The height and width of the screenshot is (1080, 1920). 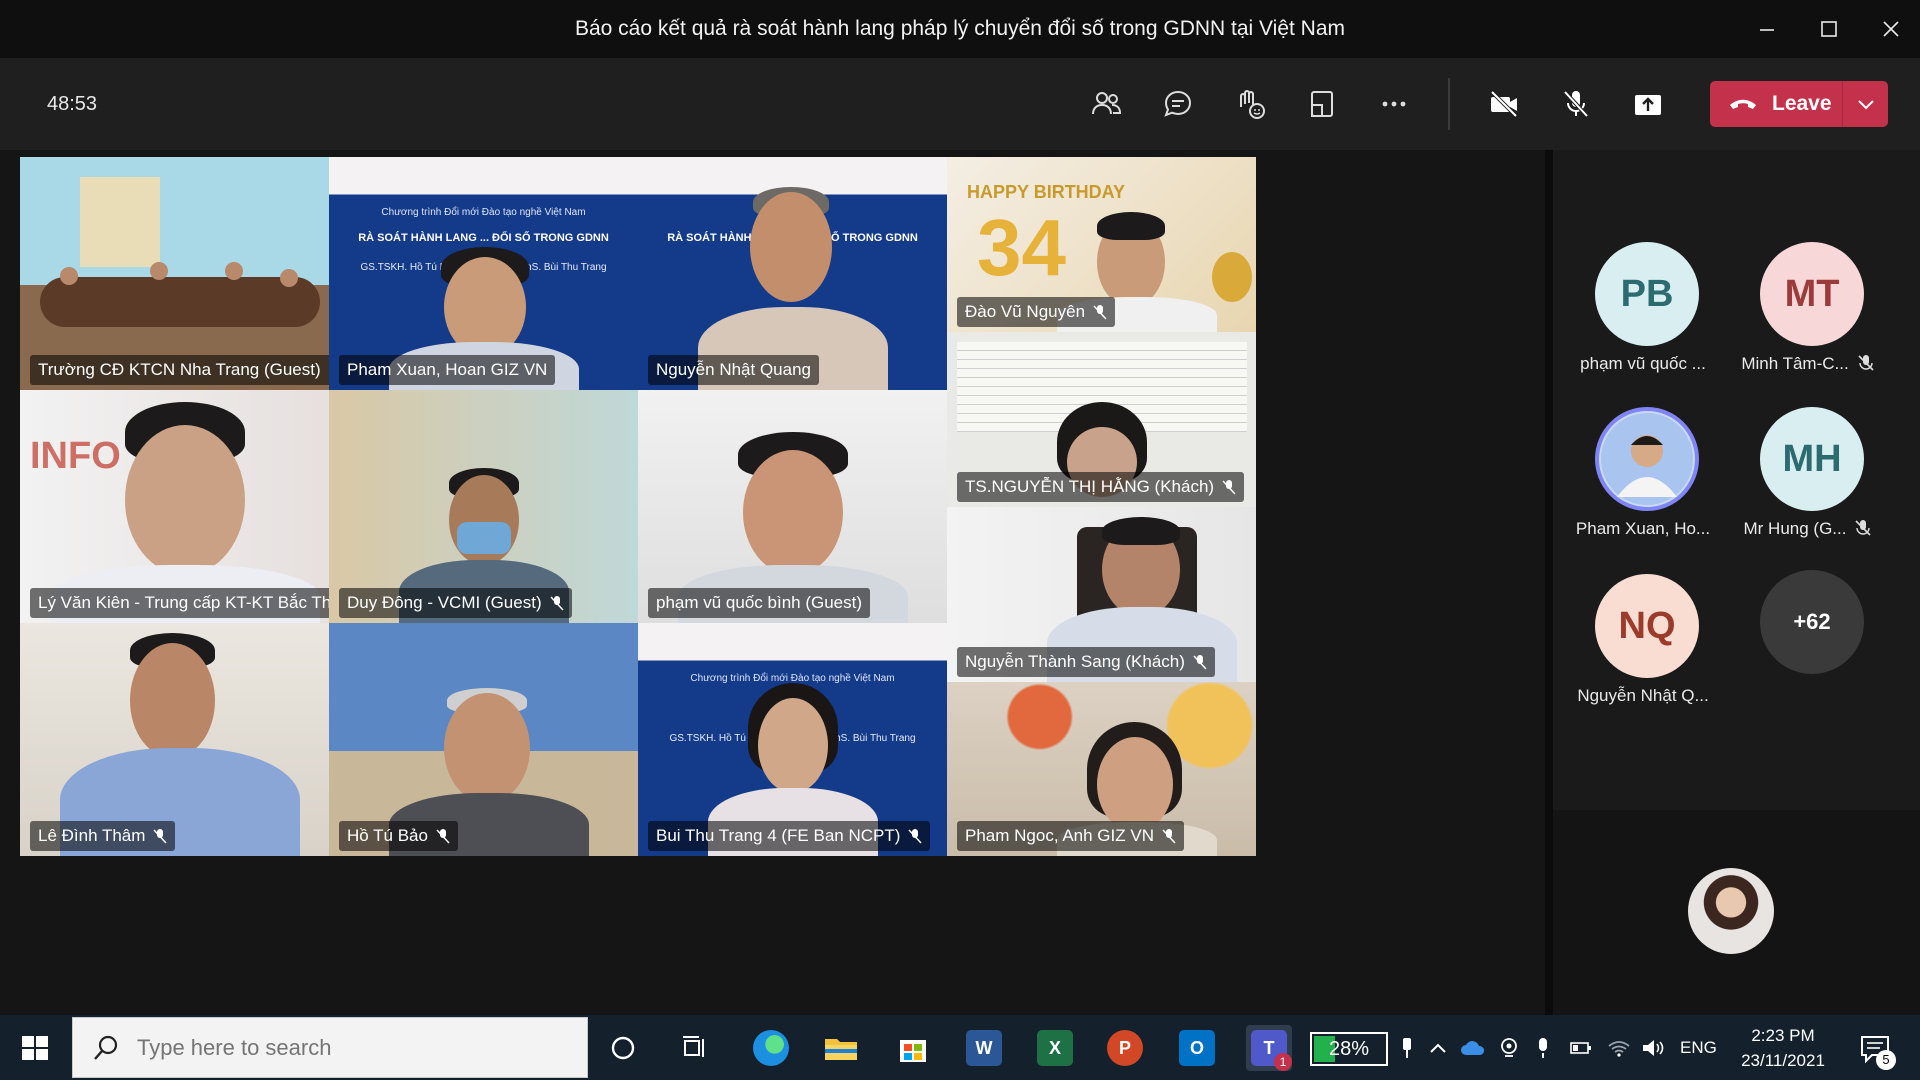 What do you see at coordinates (179, 370) in the screenshot?
I see `tile-label: Trường CĐ KTCN Nha Trang (Guest)` at bounding box center [179, 370].